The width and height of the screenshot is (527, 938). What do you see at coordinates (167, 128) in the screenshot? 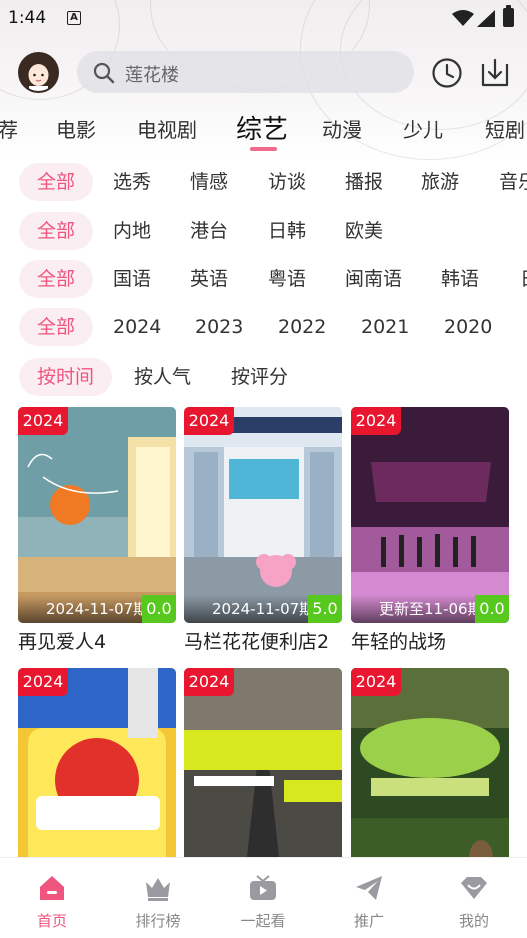
I see `tab-tv-series: 电视剧` at bounding box center [167, 128].